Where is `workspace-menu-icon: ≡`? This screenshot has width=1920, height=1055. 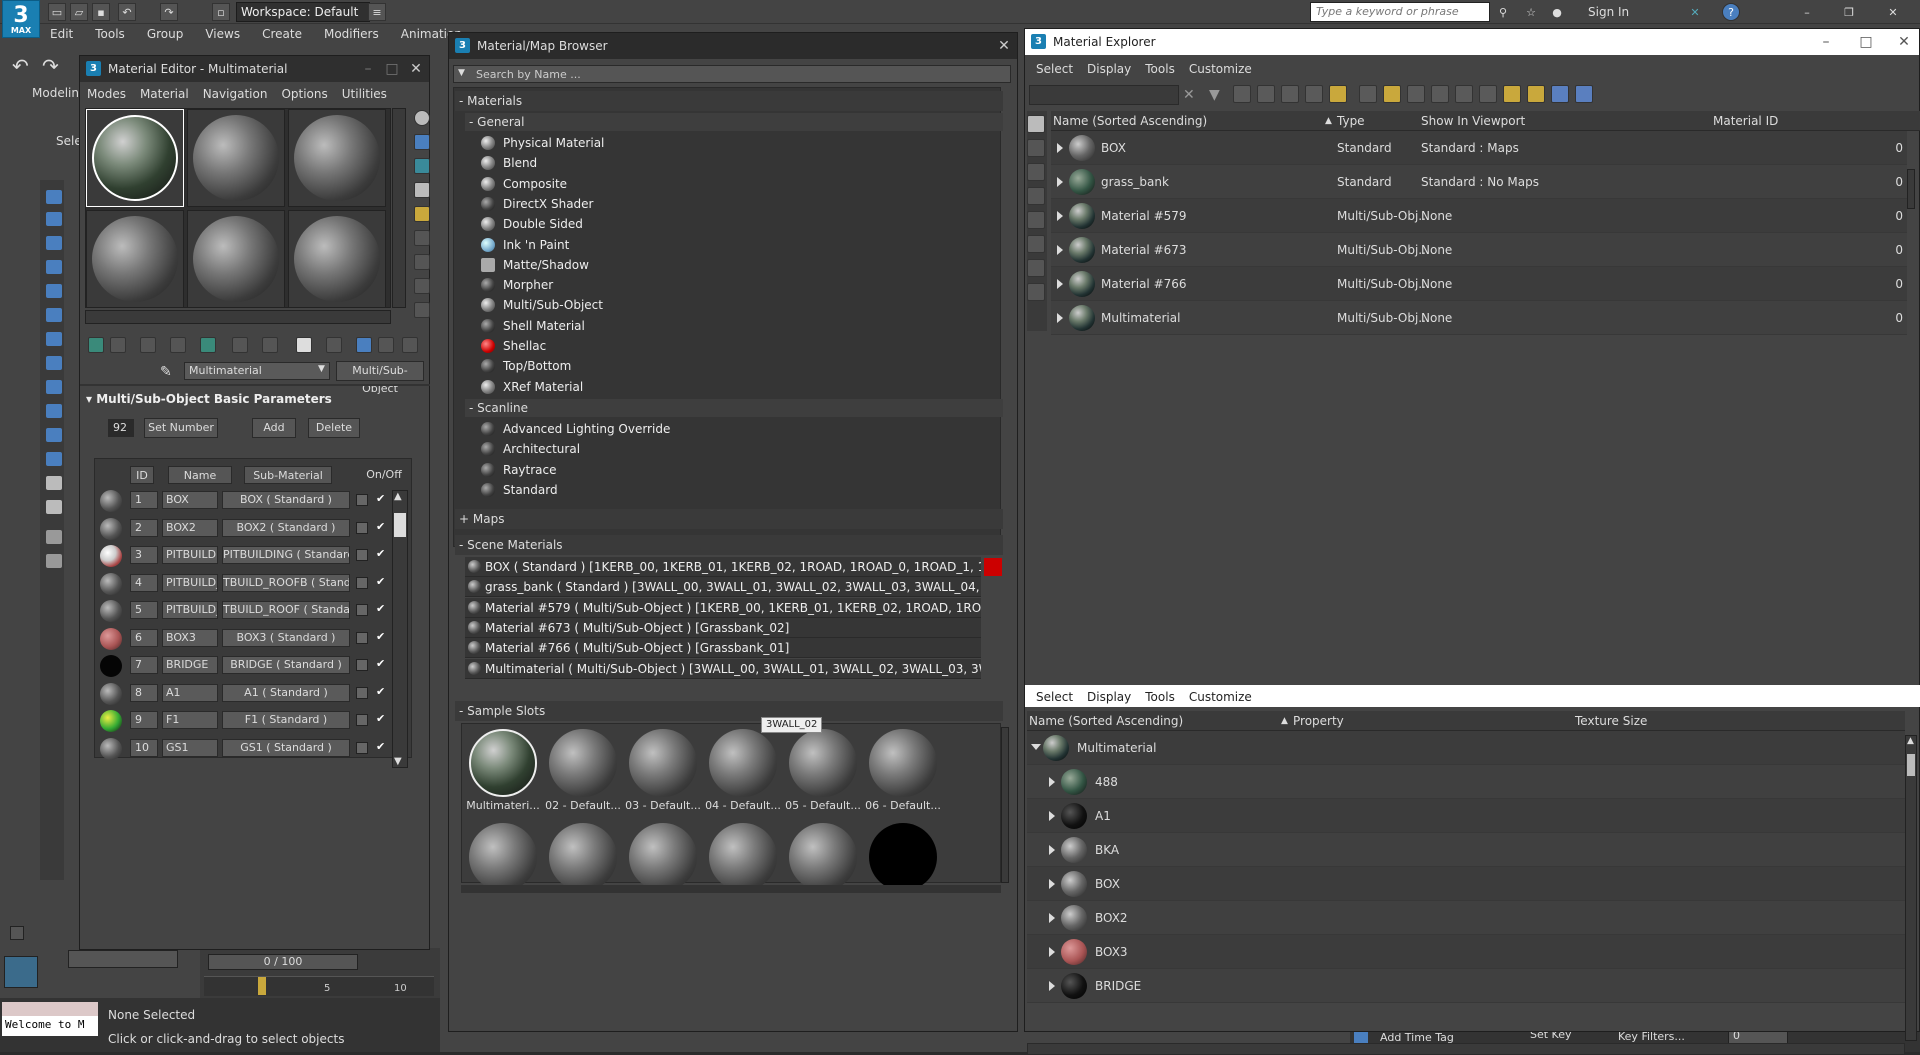
workspace-menu-icon: ≡ is located at coordinates (377, 12).